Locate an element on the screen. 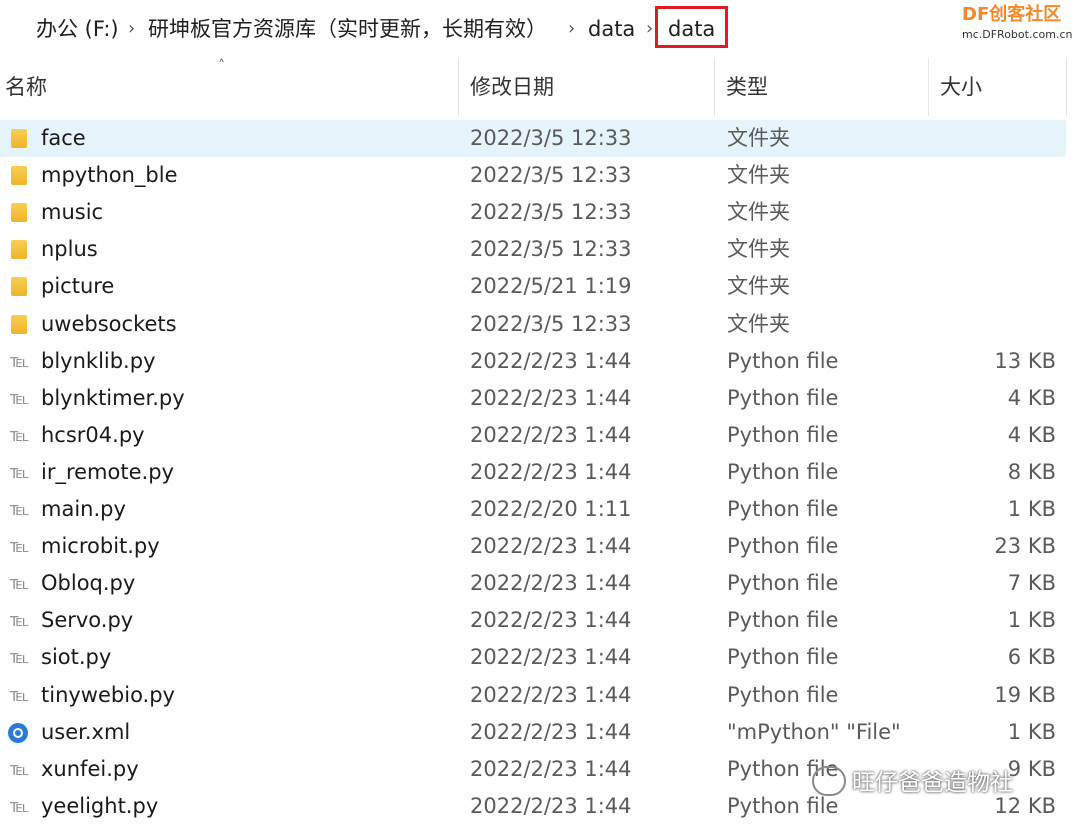 The width and height of the screenshot is (1080, 833). file-row: face 2022/3/5 12:33 文件夹 is located at coordinates (533, 138).